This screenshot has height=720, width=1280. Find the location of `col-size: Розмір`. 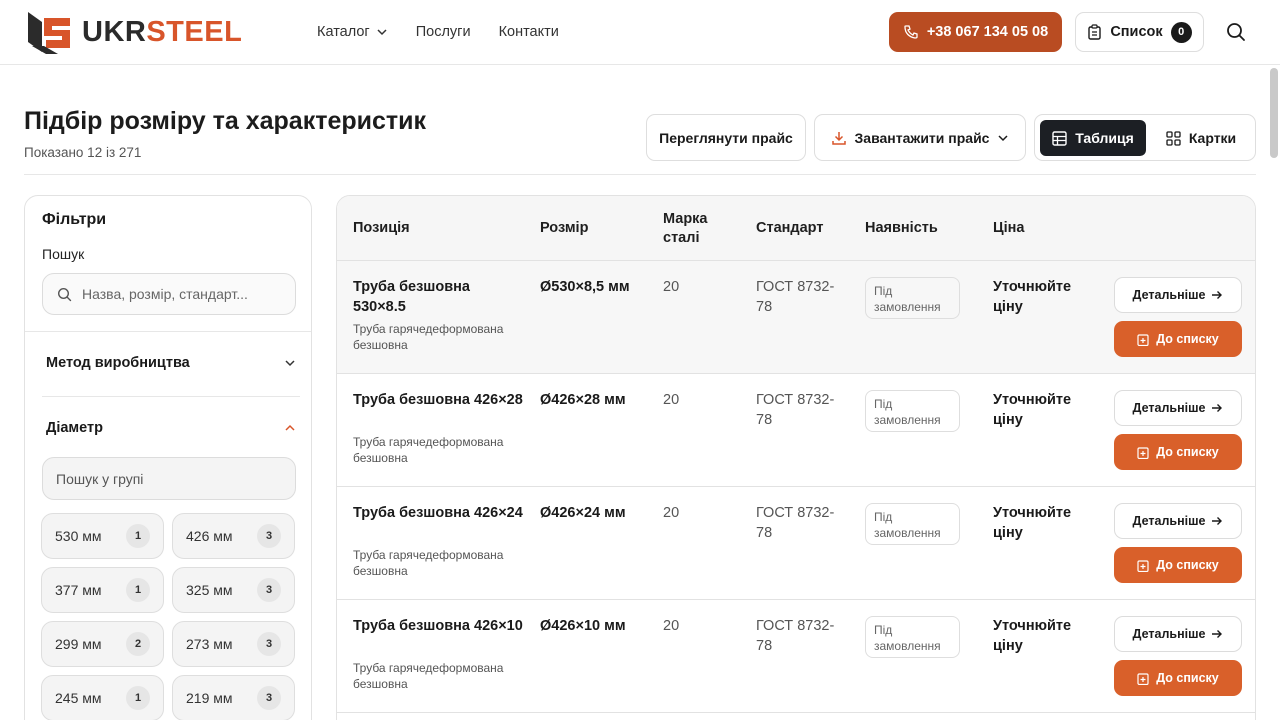

col-size: Розмір is located at coordinates (564, 228).